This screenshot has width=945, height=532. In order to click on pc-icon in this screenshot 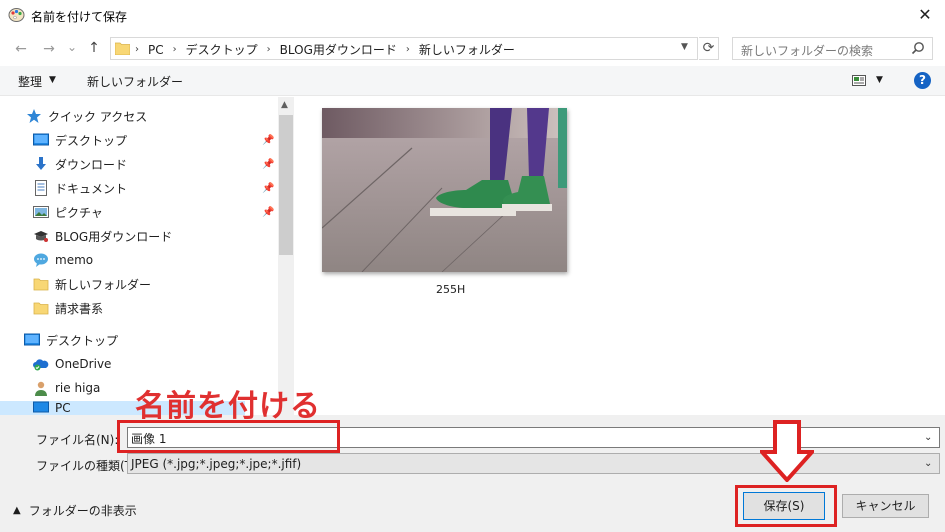, I will do `click(41, 407)`.